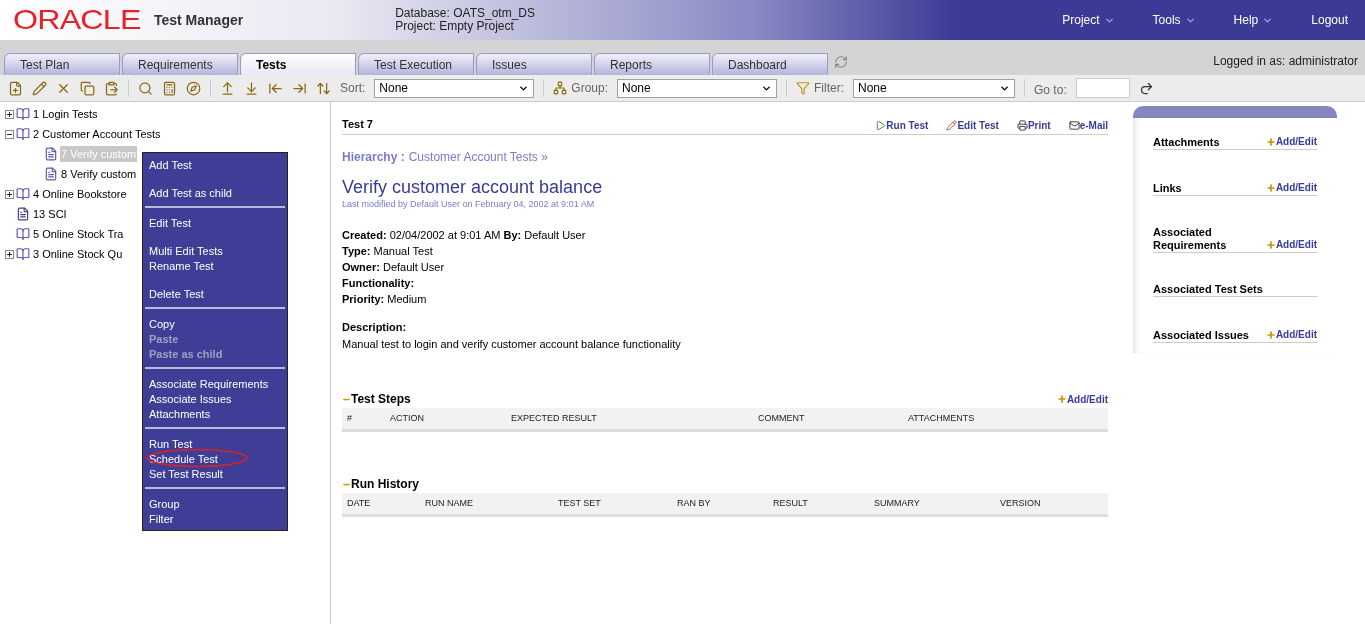  Describe the element at coordinates (449, 503) in the screenshot. I see `column-header: RUN NAME` at that location.